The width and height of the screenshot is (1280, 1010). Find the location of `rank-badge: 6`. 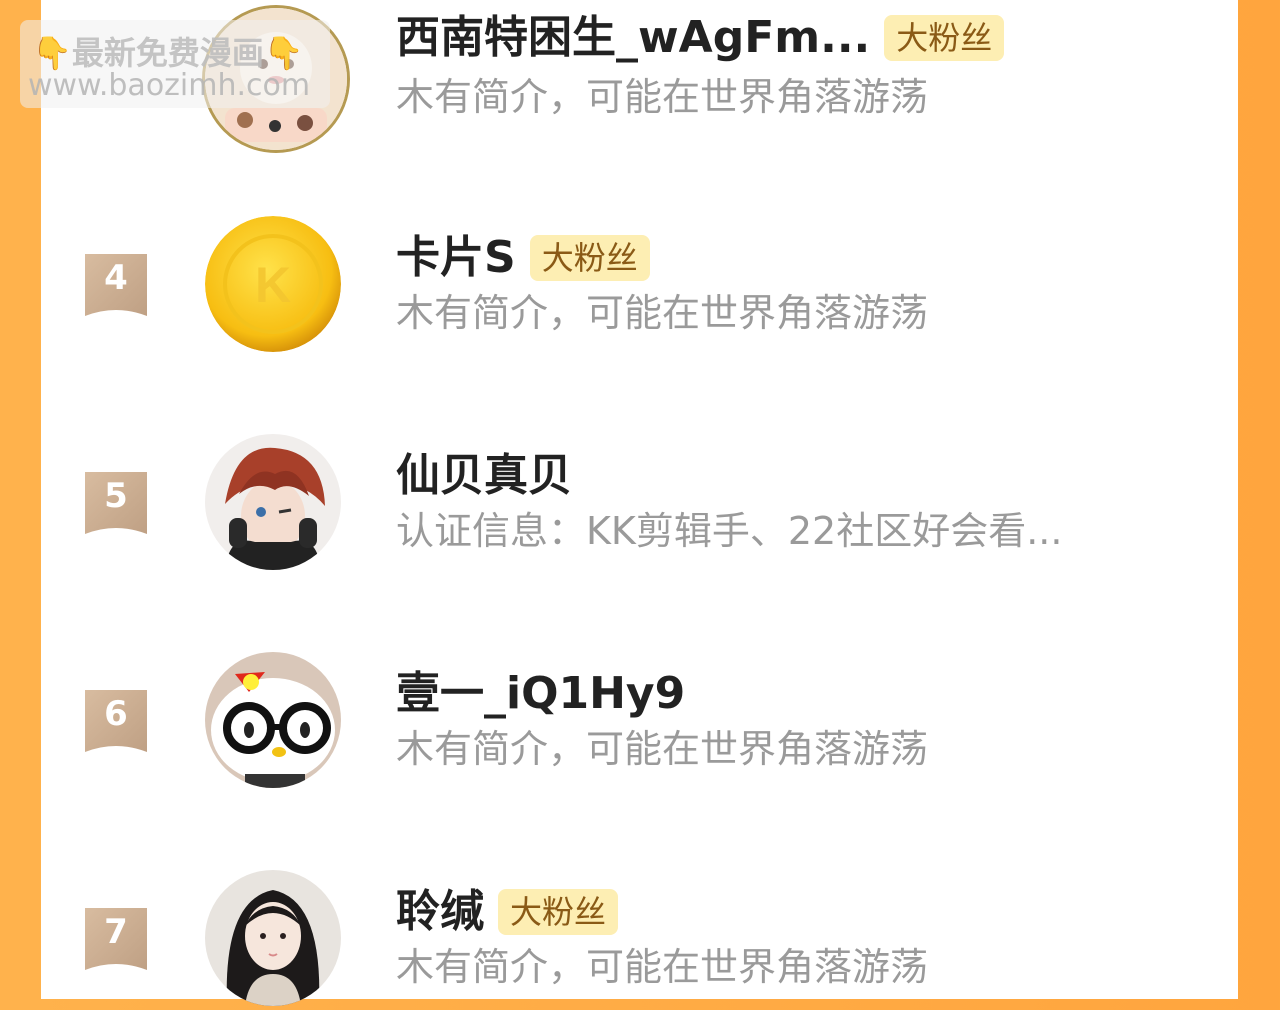

rank-badge: 6 is located at coordinates (116, 721).